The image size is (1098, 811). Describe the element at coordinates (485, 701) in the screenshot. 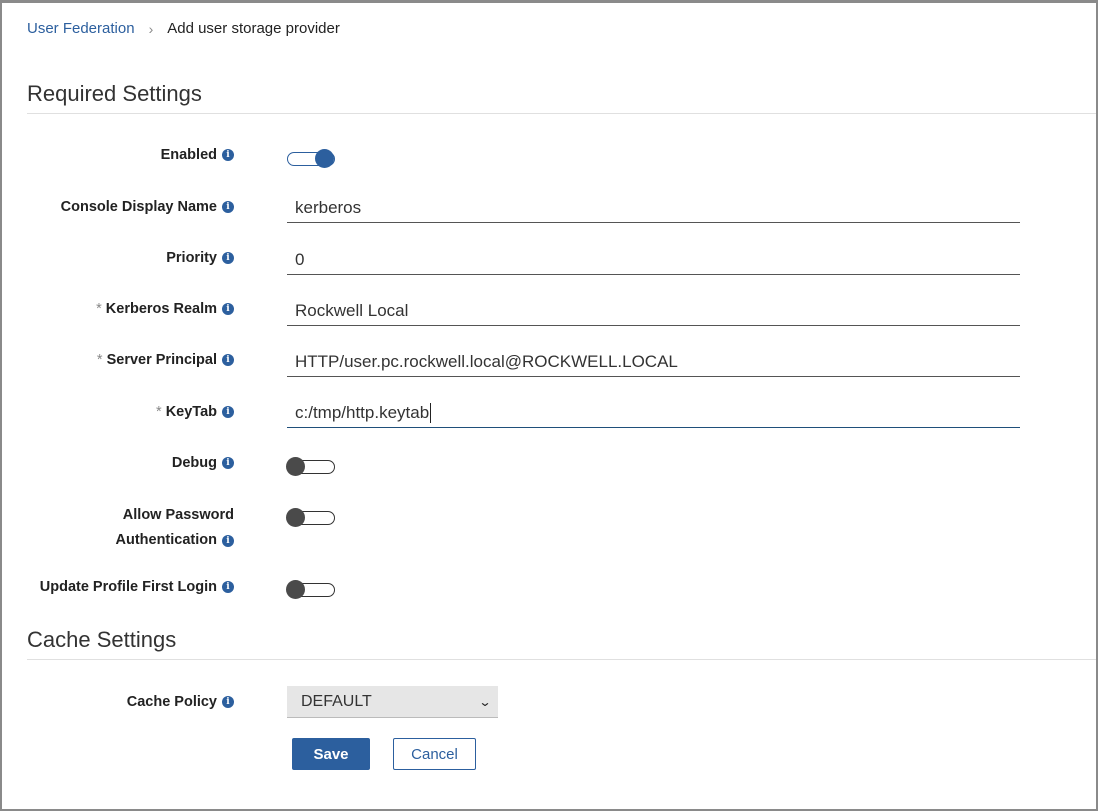

I see `chevron-down-icon: ⌄` at that location.